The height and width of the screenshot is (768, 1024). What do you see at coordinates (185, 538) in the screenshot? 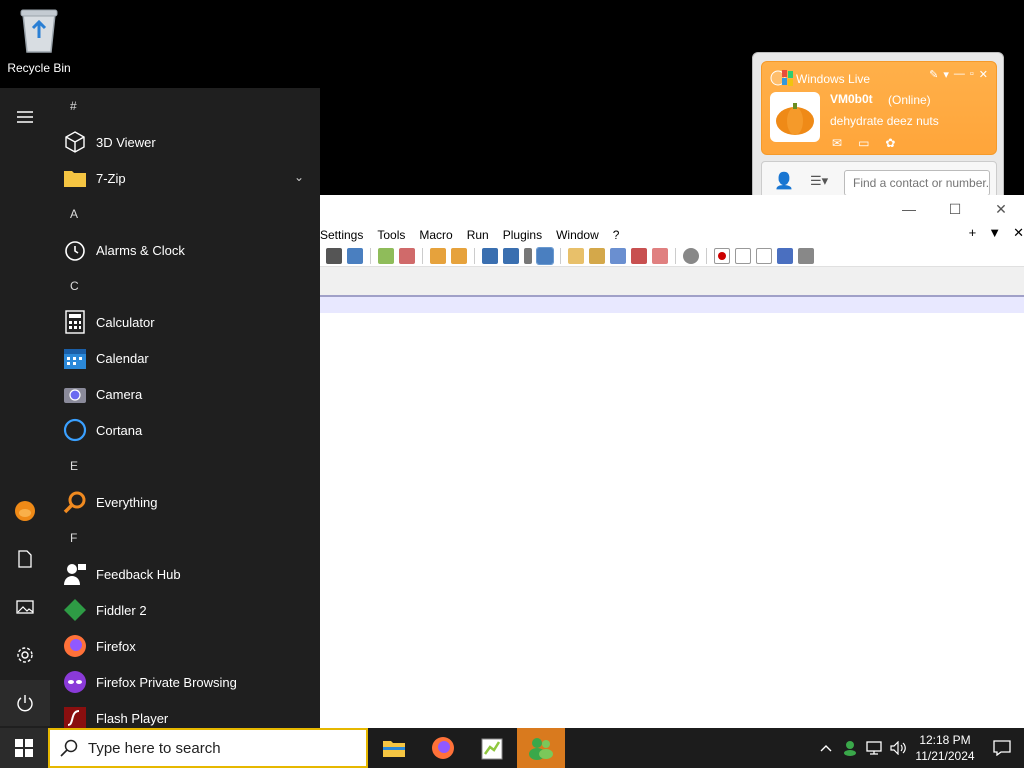
I see `section-header-f: F` at bounding box center [185, 538].